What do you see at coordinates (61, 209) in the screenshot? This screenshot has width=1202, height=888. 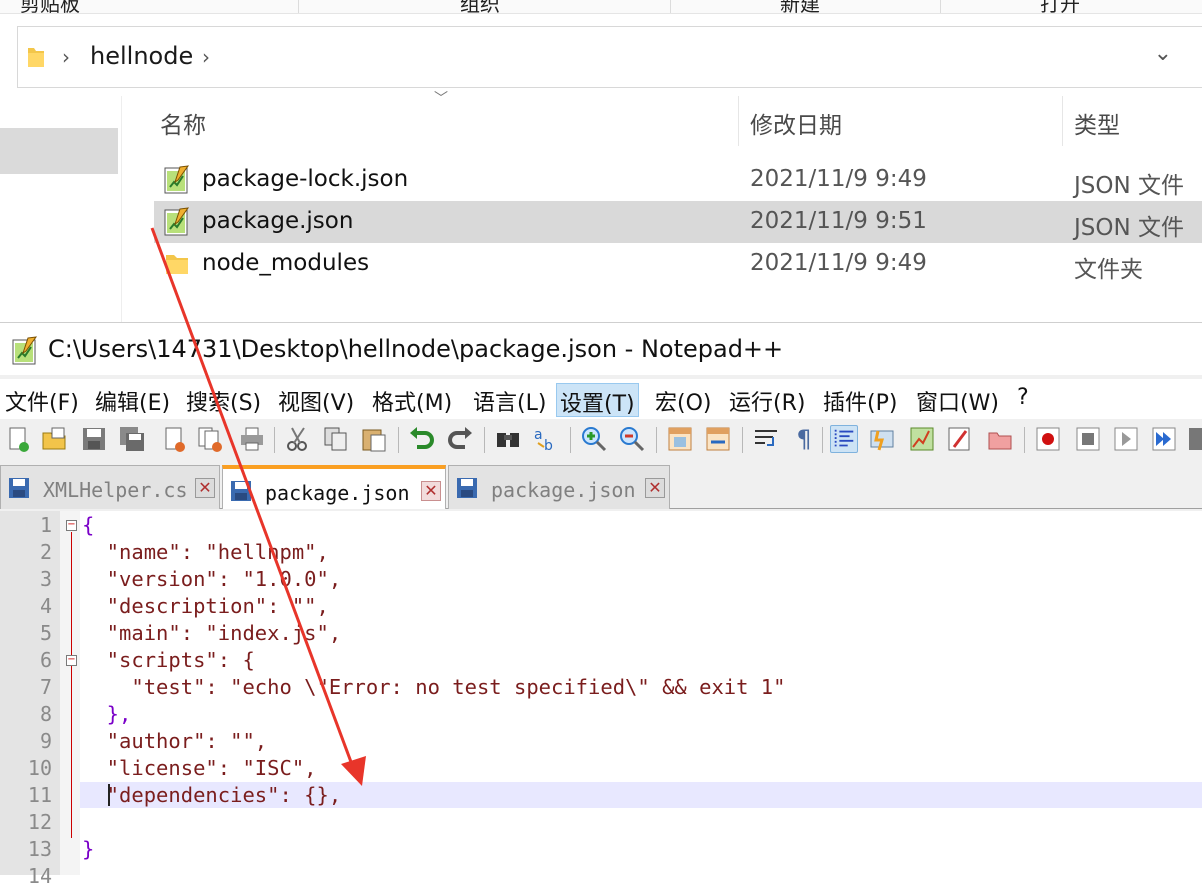 I see `navigation-pane` at bounding box center [61, 209].